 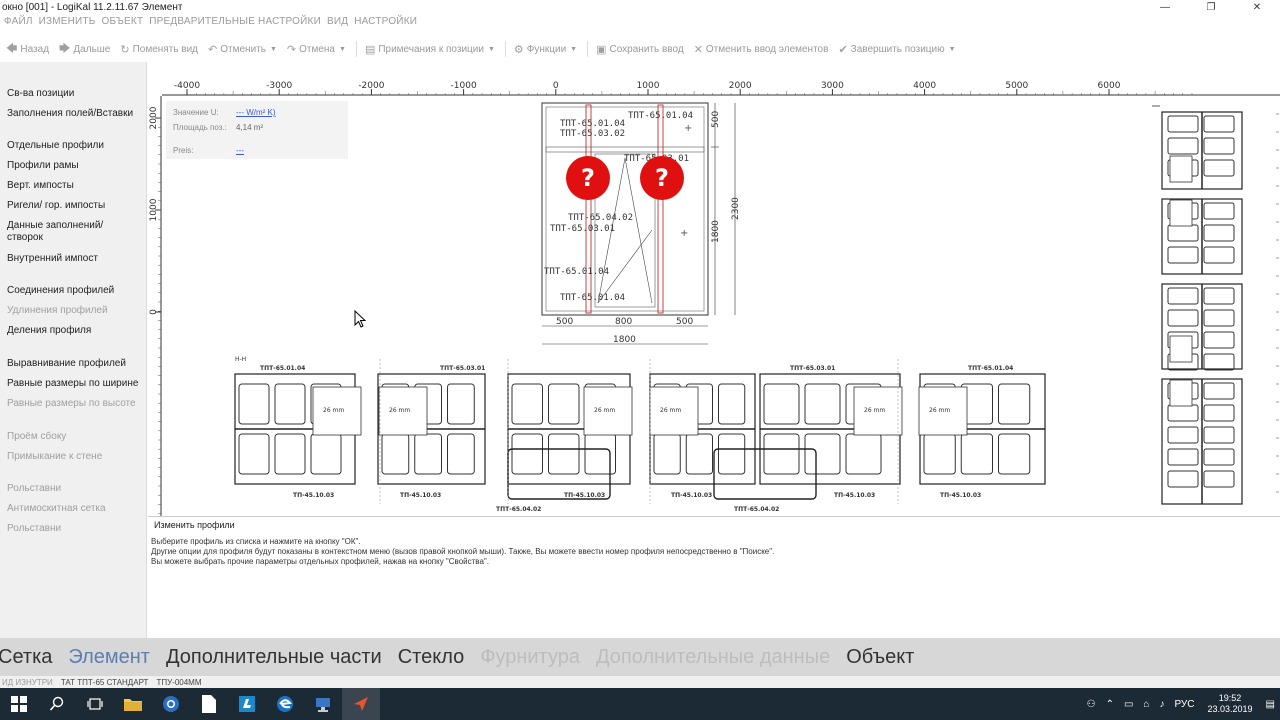 What do you see at coordinates (57, 704) in the screenshot?
I see `search-button` at bounding box center [57, 704].